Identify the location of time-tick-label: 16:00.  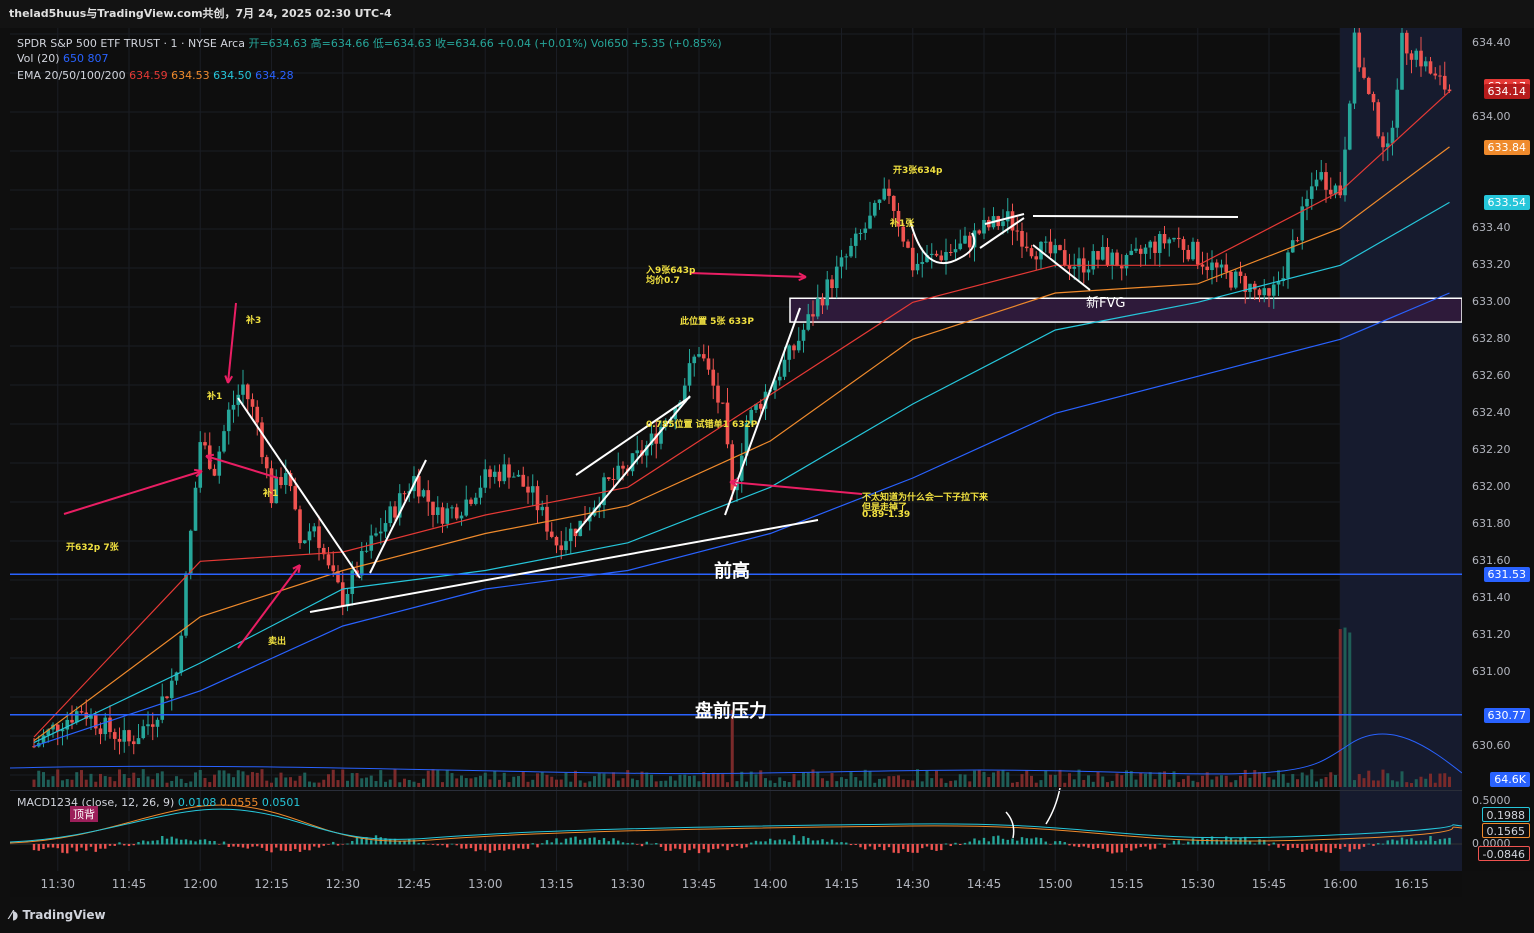
(1340, 884).